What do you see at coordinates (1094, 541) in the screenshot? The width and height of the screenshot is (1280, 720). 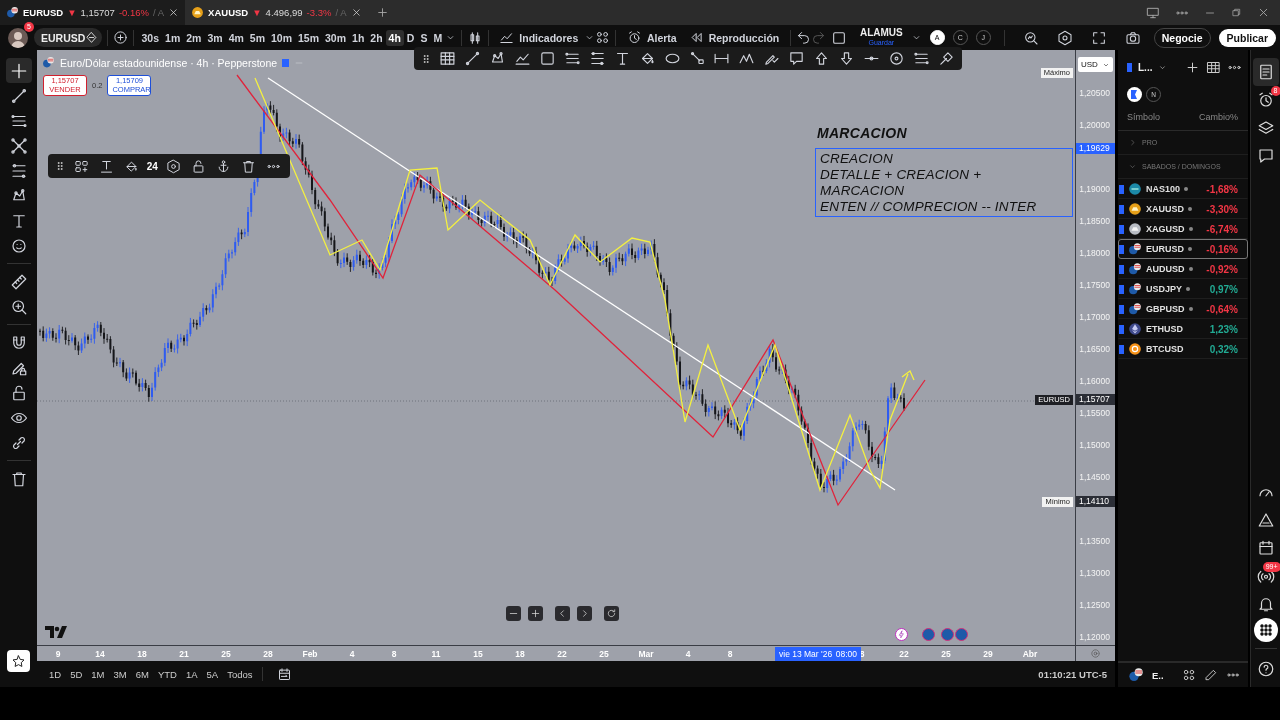 I see `price-label: 1,13500` at bounding box center [1094, 541].